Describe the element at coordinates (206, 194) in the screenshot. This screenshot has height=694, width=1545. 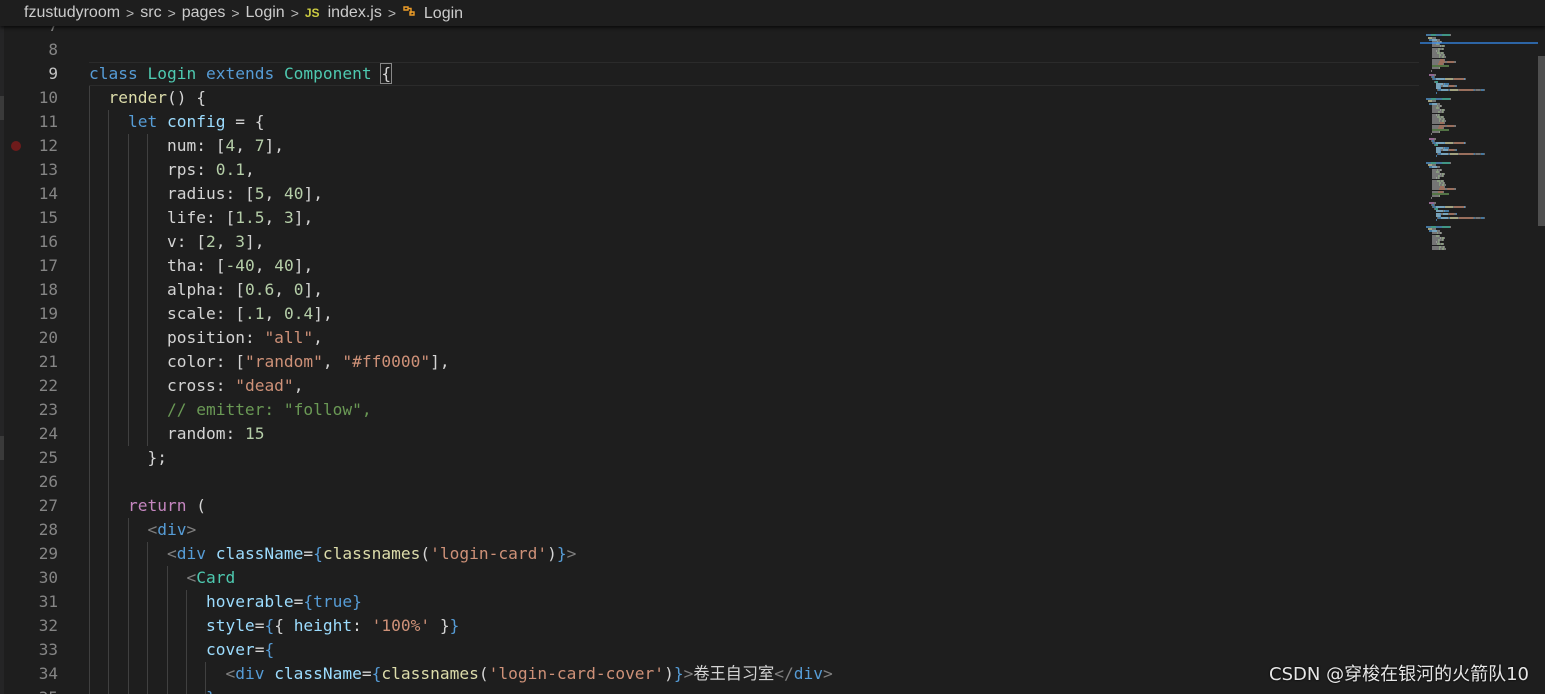
I see `code-line: radius: [5, 40],` at that location.